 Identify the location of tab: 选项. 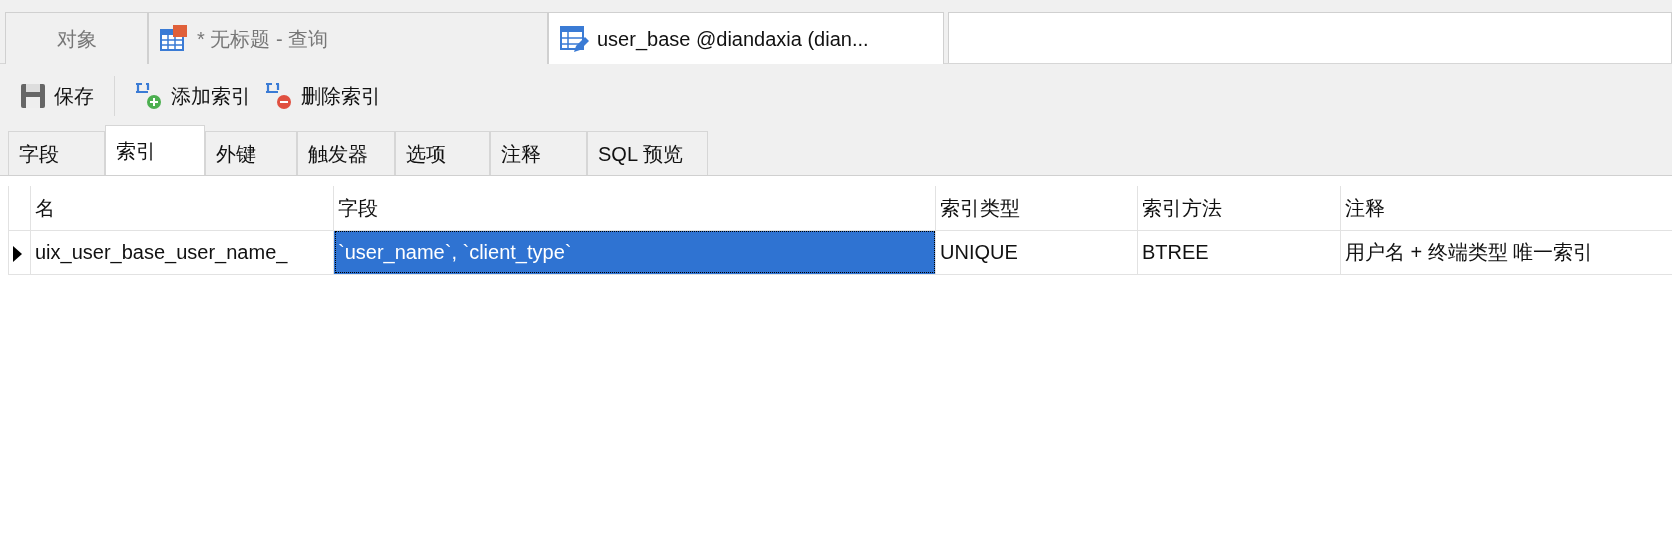
(442, 153).